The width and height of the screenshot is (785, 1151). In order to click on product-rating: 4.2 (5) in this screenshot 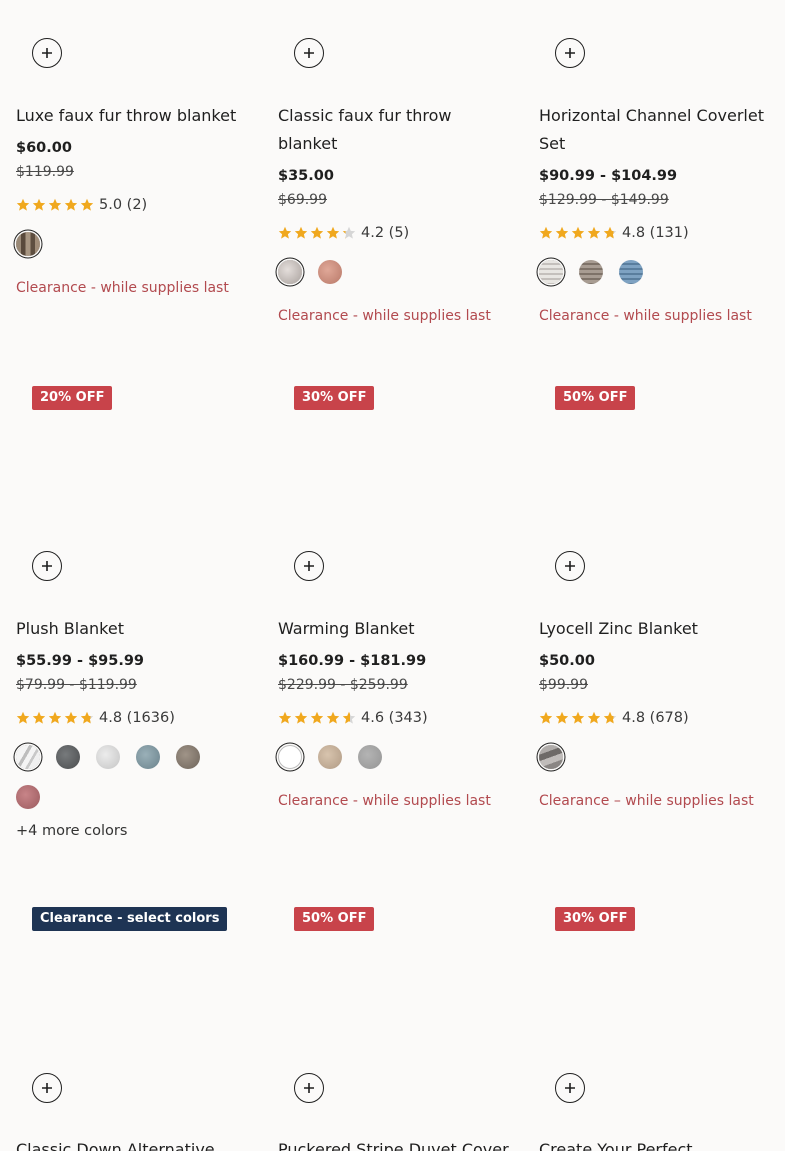, I will do `click(395, 233)`.